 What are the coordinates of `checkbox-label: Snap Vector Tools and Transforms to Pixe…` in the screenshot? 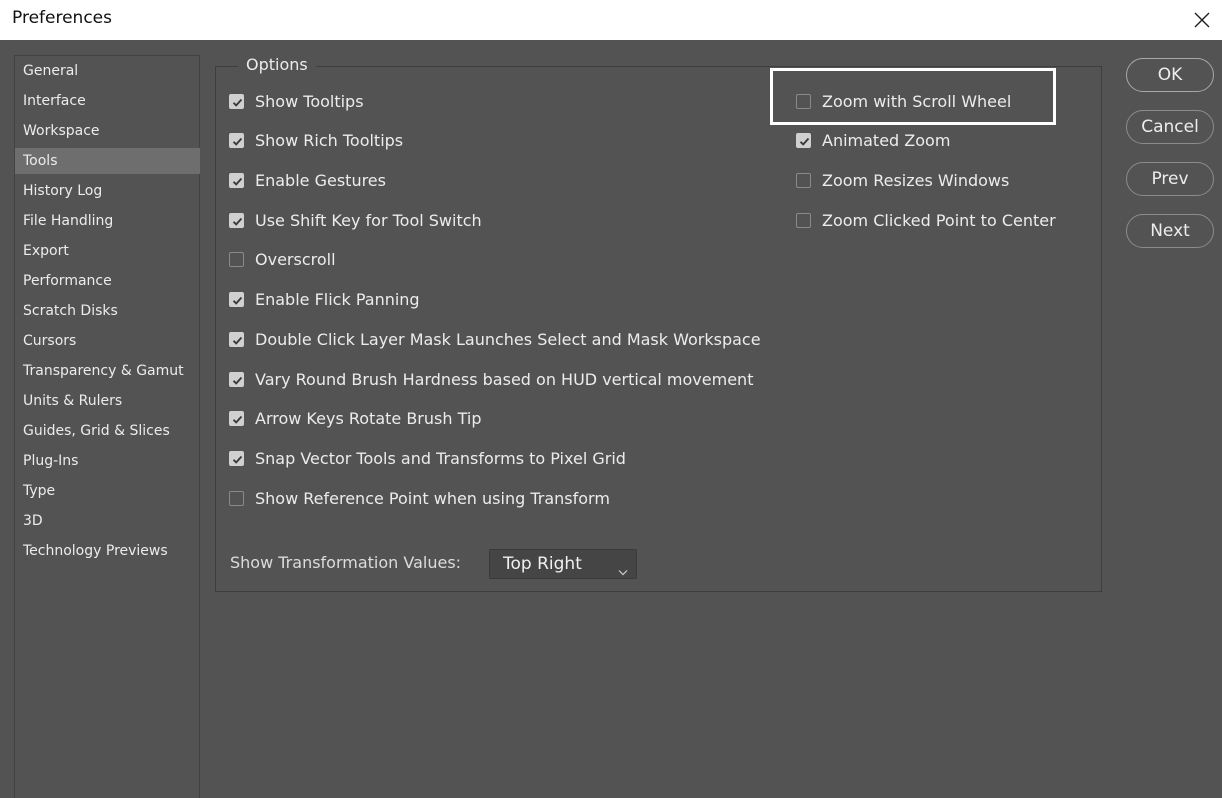 It's located at (440, 458).